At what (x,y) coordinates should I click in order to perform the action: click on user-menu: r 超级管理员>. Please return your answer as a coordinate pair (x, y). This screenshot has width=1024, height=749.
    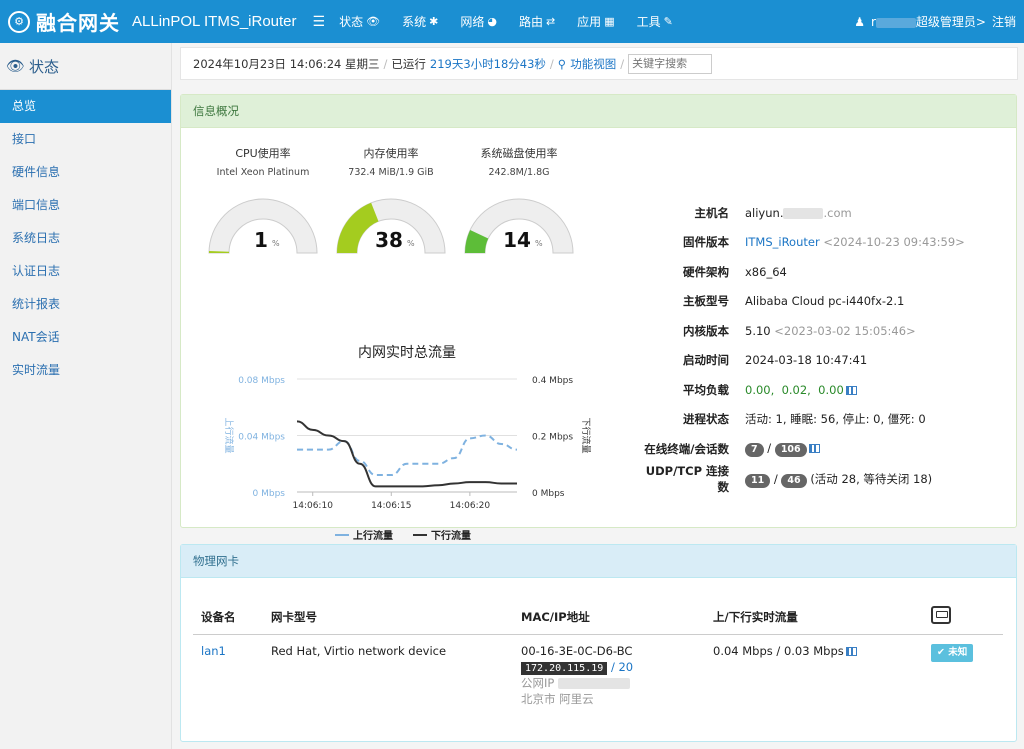
    Looking at the image, I should click on (928, 21).